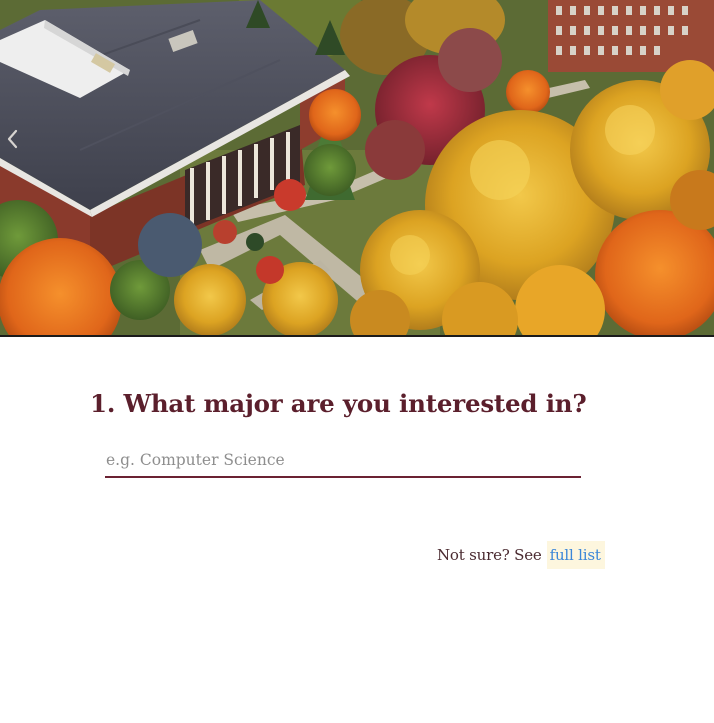 This screenshot has width=714, height=723. I want to click on help-text: Not sure? See, so click(489, 555).